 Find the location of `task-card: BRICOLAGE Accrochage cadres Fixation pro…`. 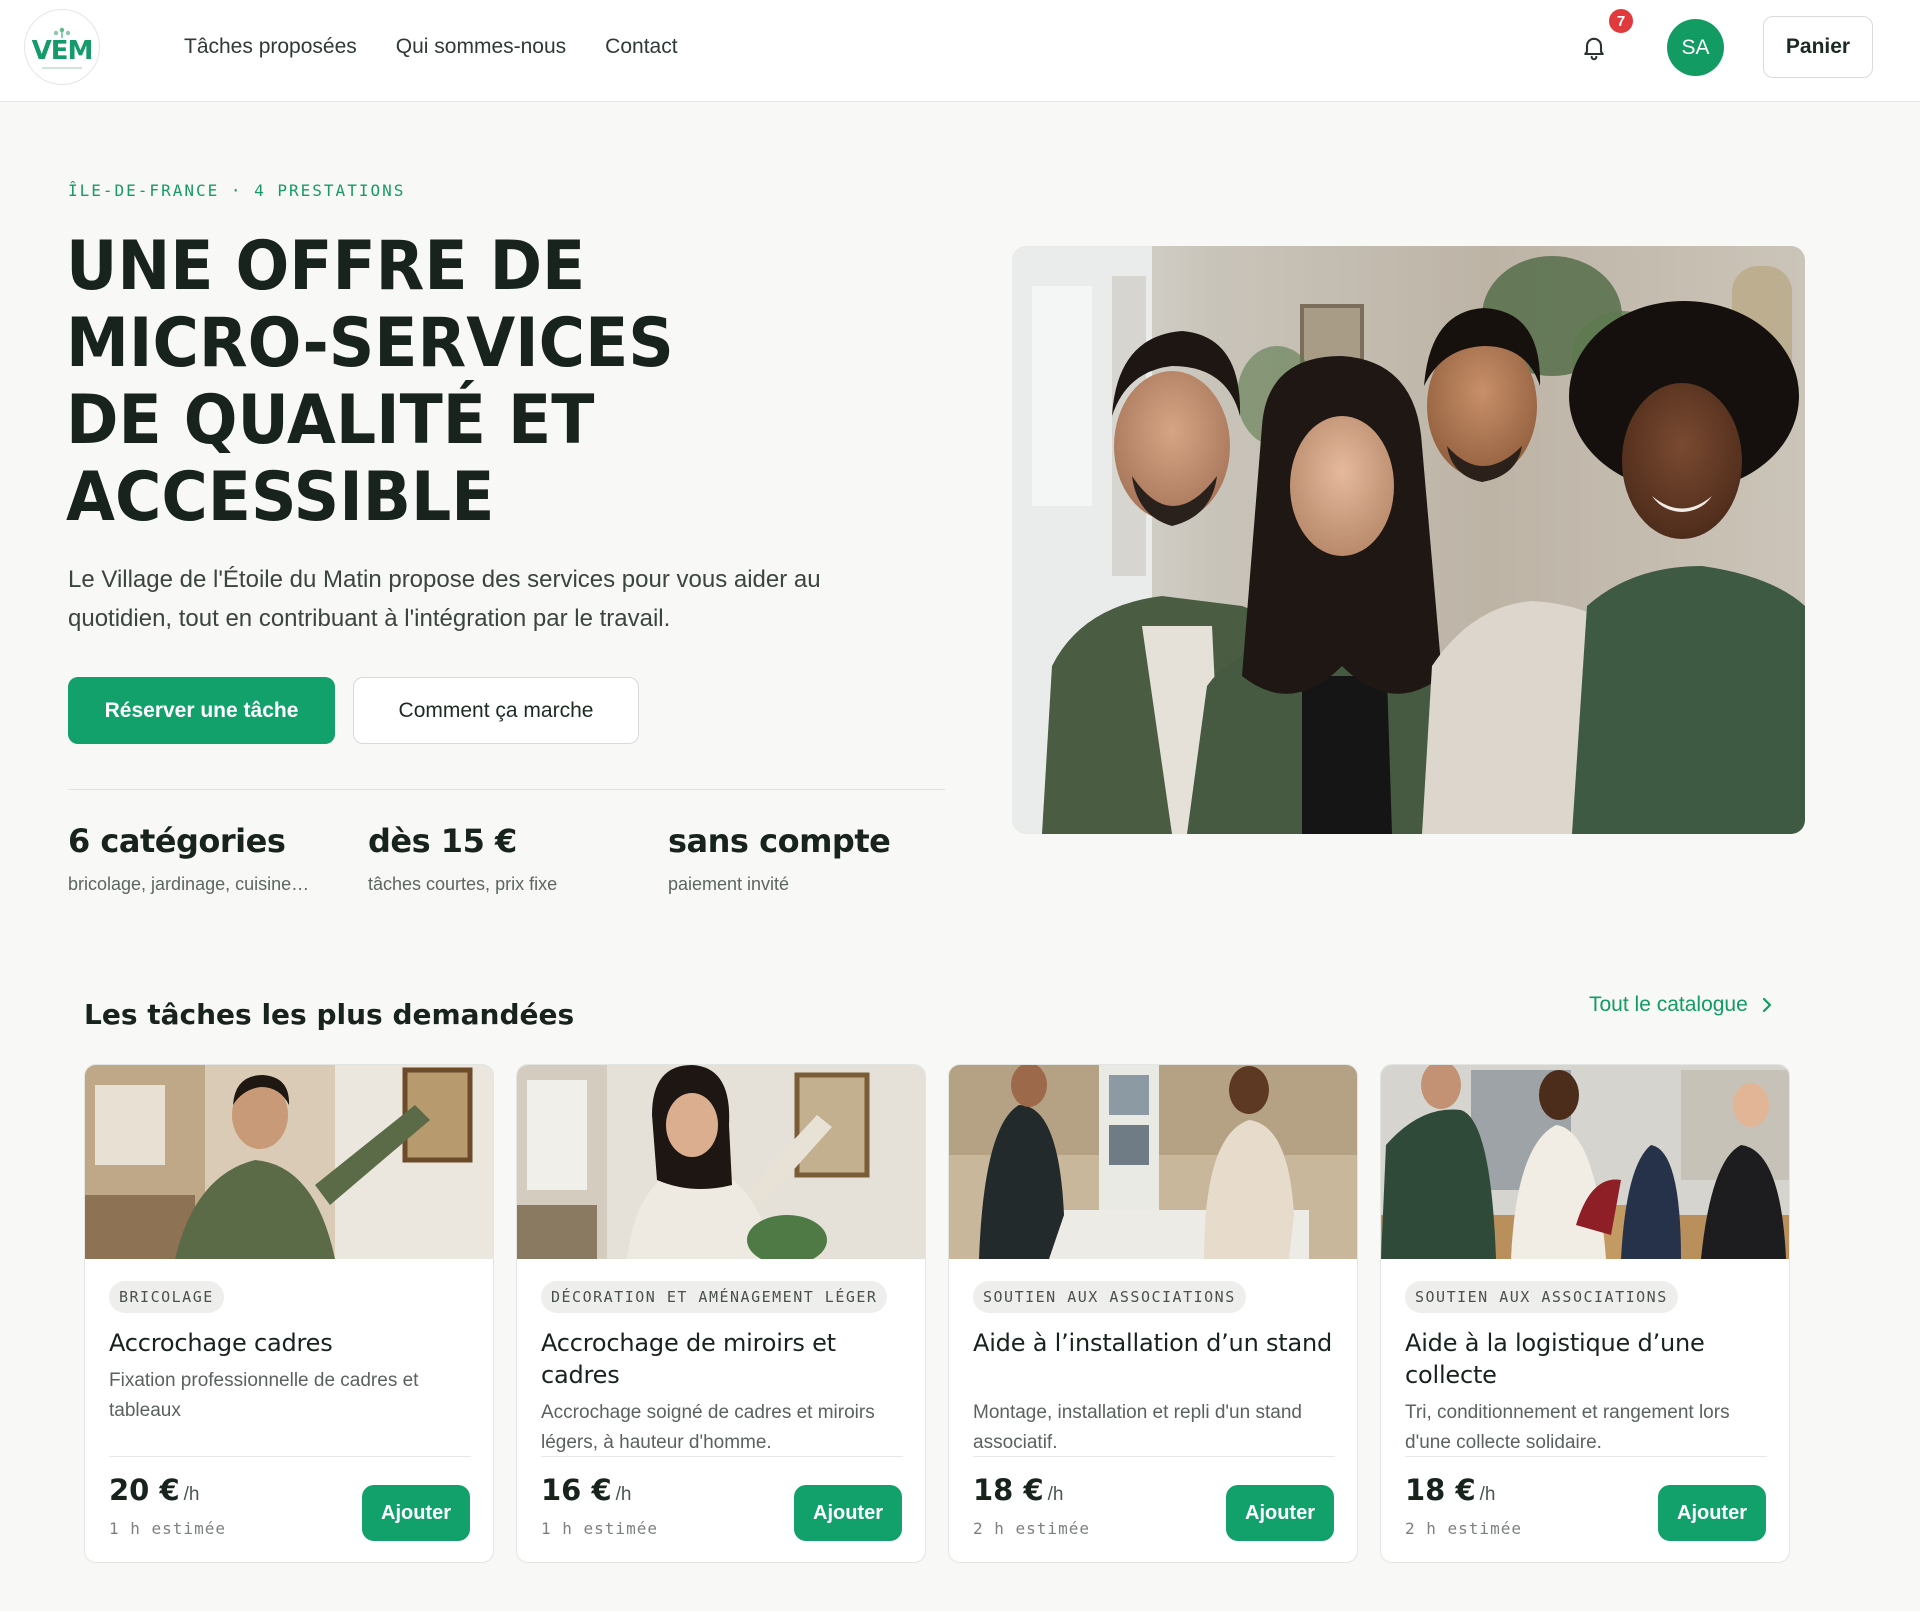

task-card: BRICOLAGE Accrochage cadres Fixation pro… is located at coordinates (289, 1313).